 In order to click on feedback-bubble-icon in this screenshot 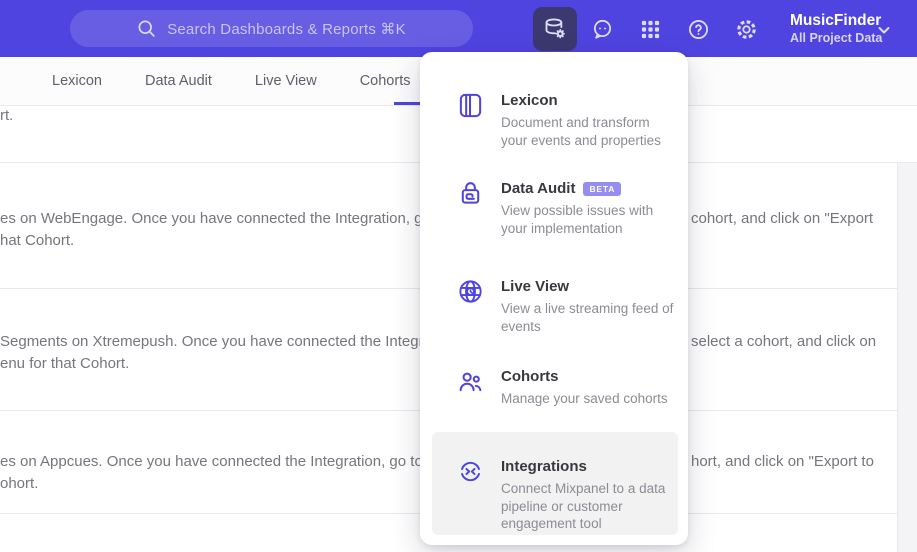, I will do `click(602, 29)`.